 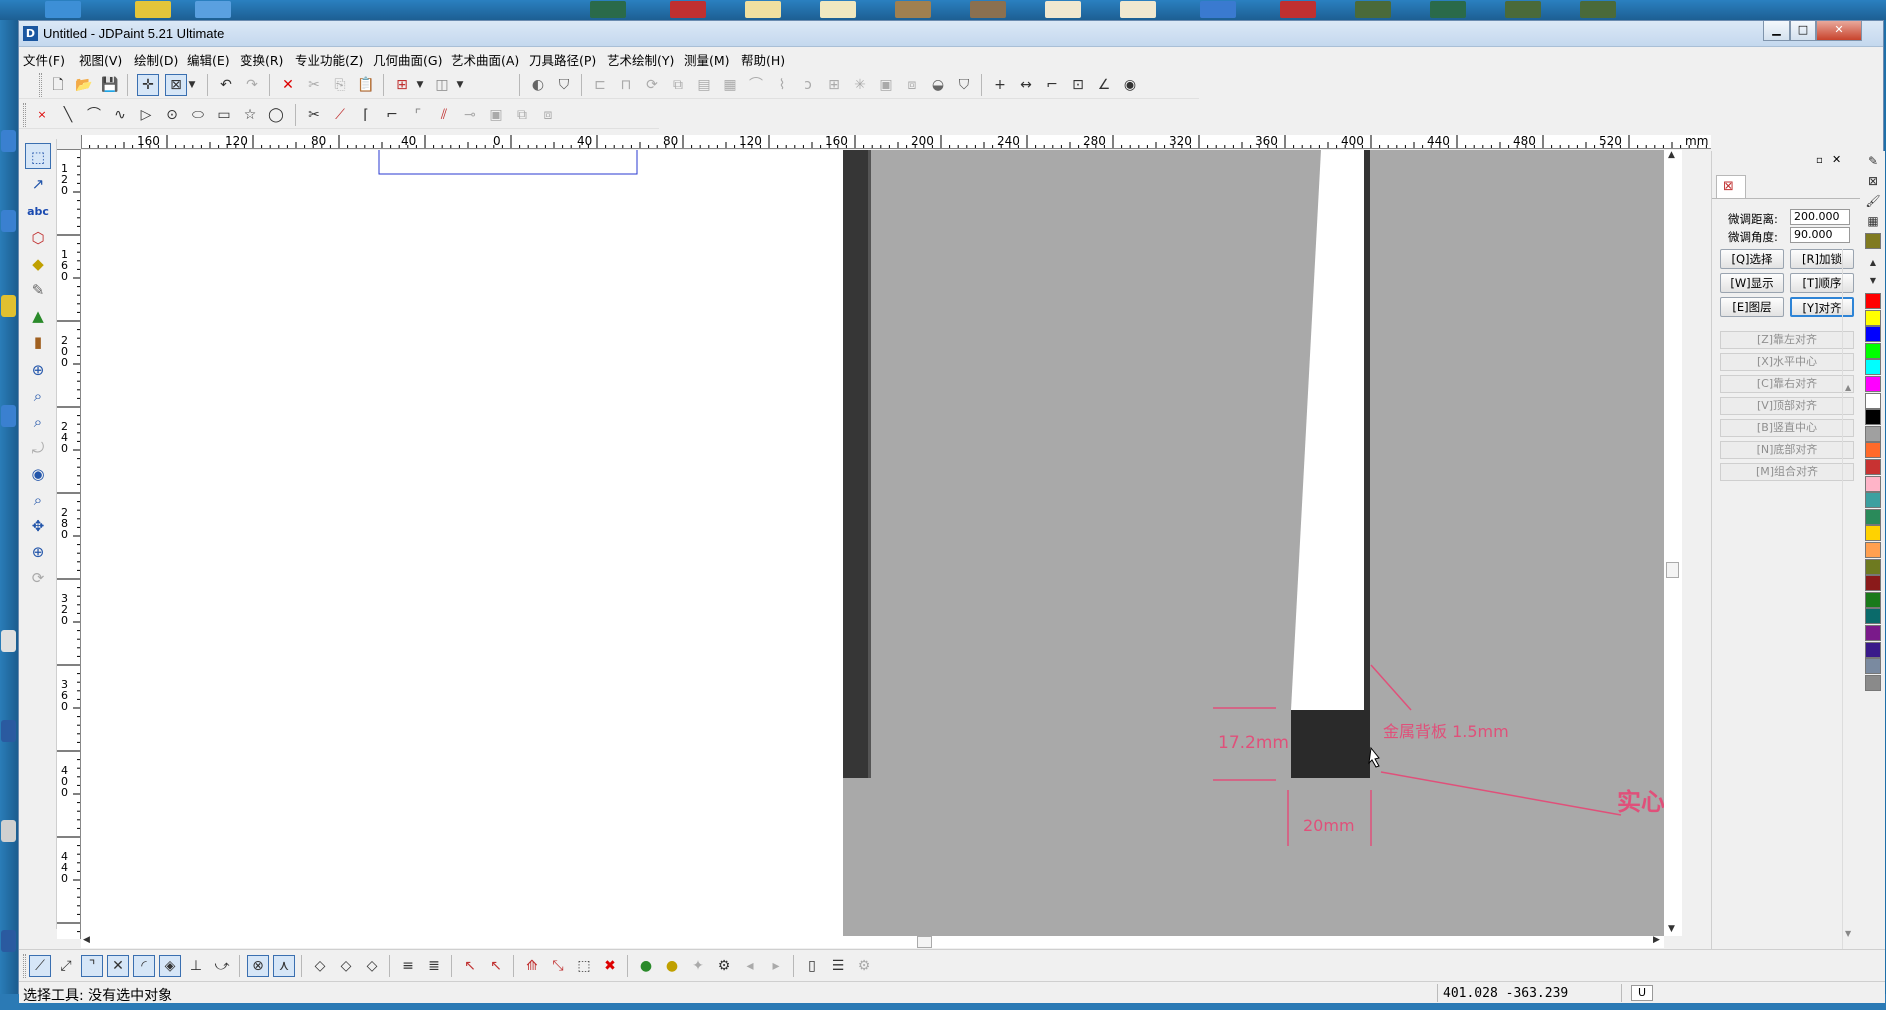 What do you see at coordinates (532, 966) in the screenshot?
I see `tool-icon: ⟰` at bounding box center [532, 966].